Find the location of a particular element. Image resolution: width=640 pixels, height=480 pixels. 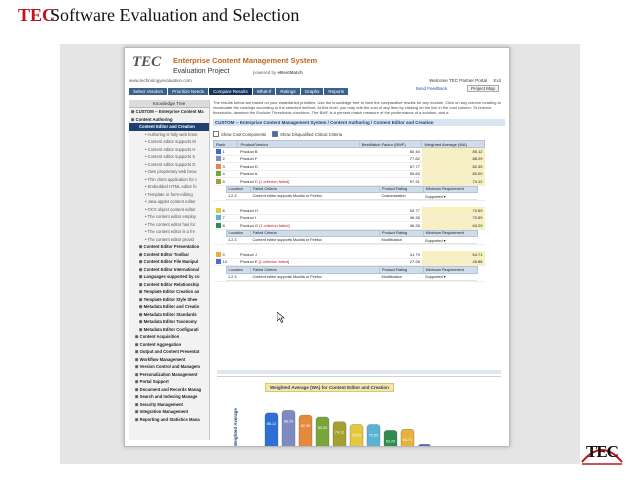

tec-logo: TEC is located at coordinates (146, 62).